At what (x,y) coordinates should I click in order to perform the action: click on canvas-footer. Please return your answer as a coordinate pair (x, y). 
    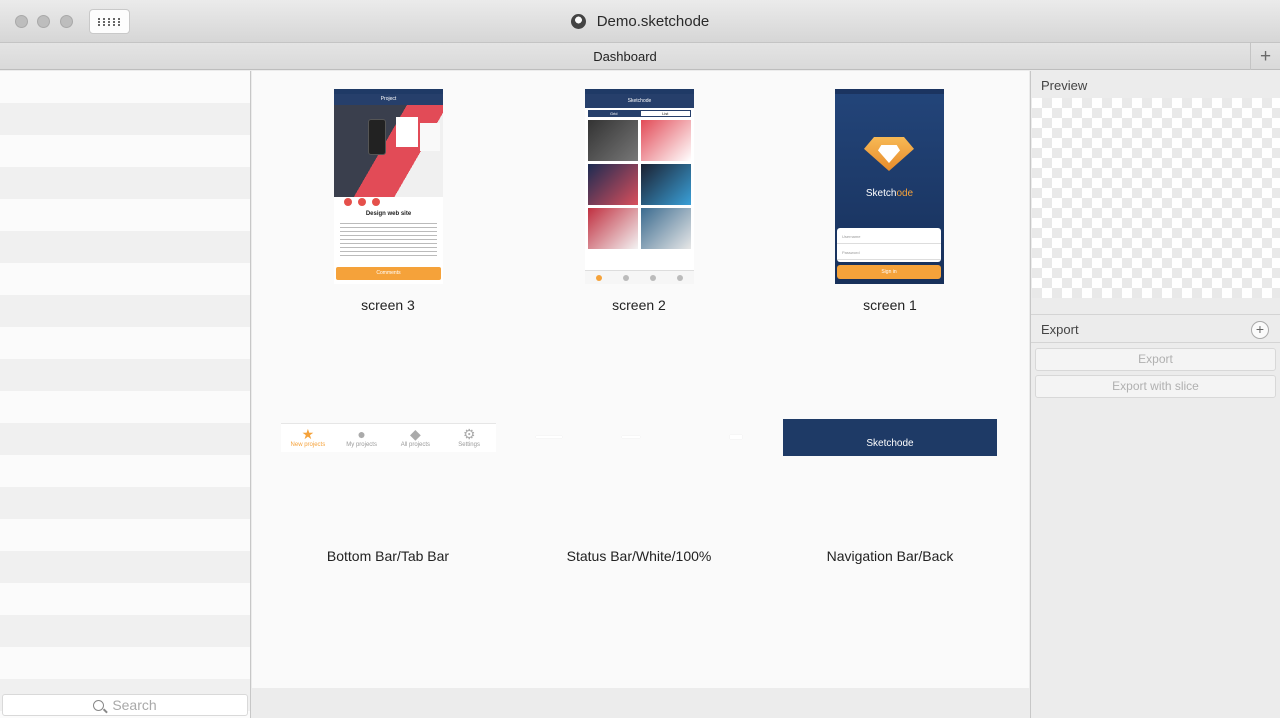
    Looking at the image, I should click on (640, 703).